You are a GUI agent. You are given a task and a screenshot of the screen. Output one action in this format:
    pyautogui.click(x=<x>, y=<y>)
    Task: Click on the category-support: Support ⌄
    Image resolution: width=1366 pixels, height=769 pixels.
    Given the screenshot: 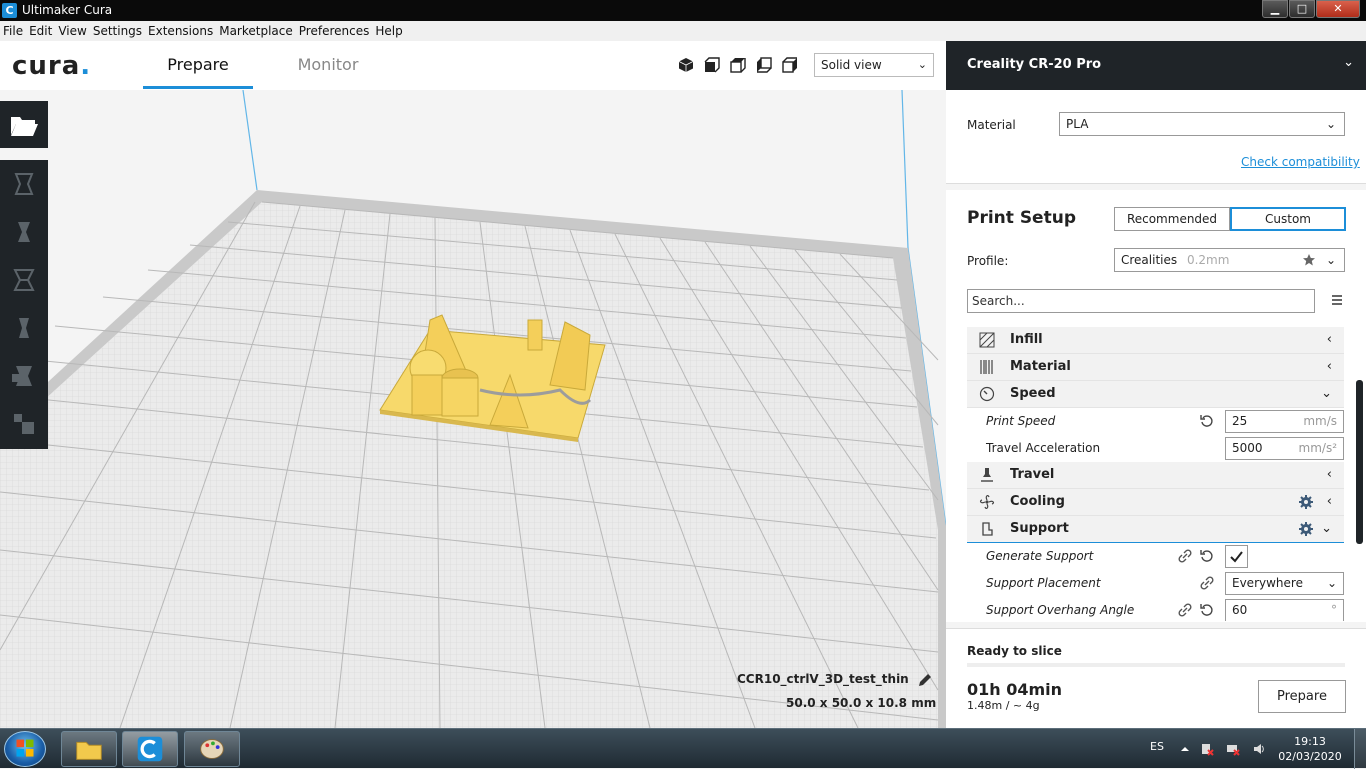 What is the action you would take?
    pyautogui.click(x=1155, y=529)
    